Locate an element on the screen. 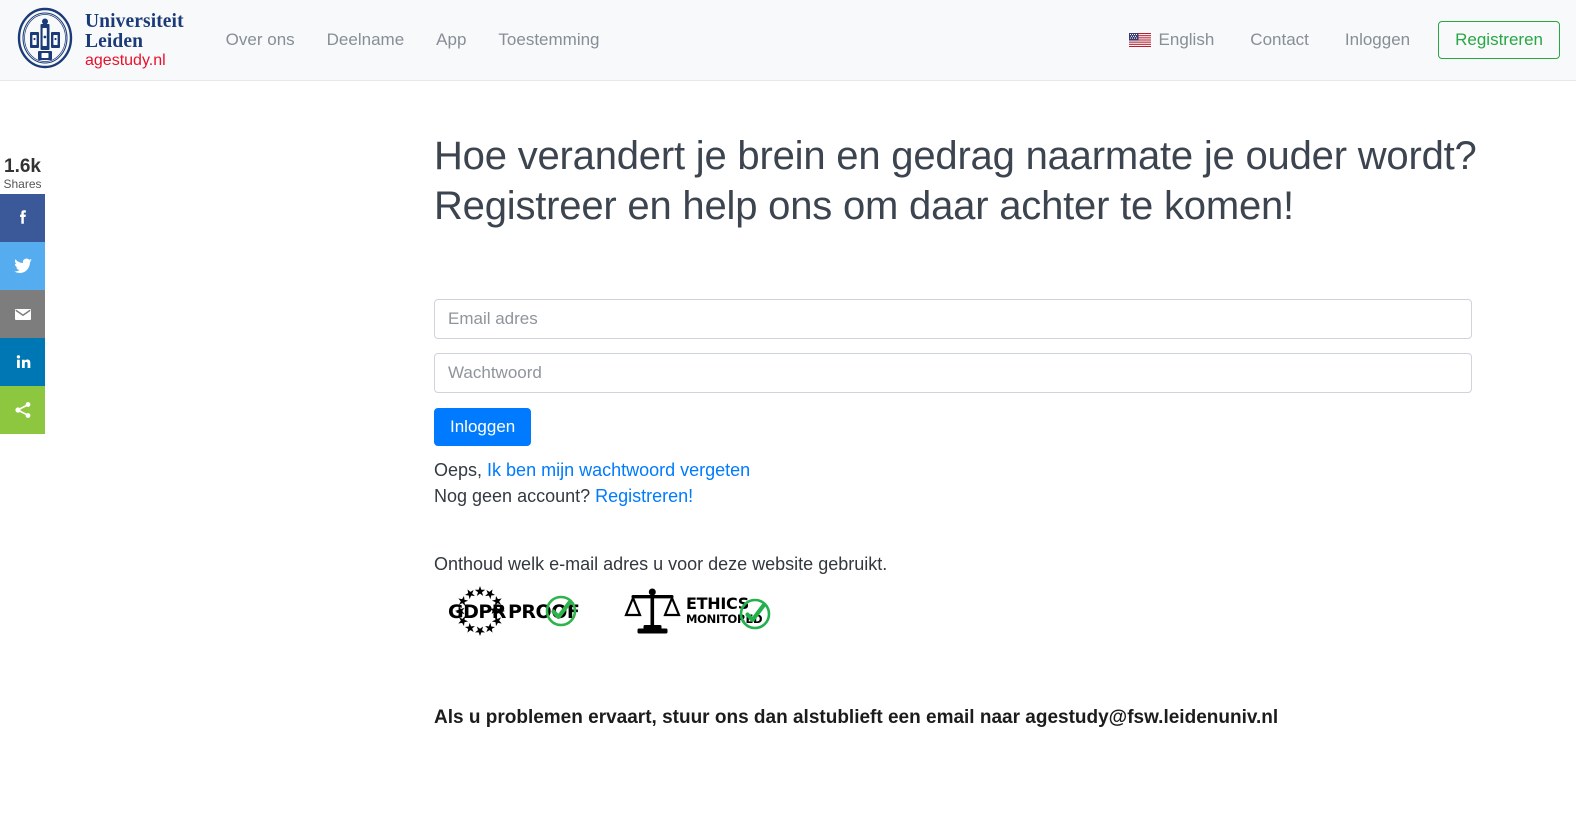 This screenshot has height=821, width=1576. forgot-password-prefix: Oeps, is located at coordinates (458, 470).